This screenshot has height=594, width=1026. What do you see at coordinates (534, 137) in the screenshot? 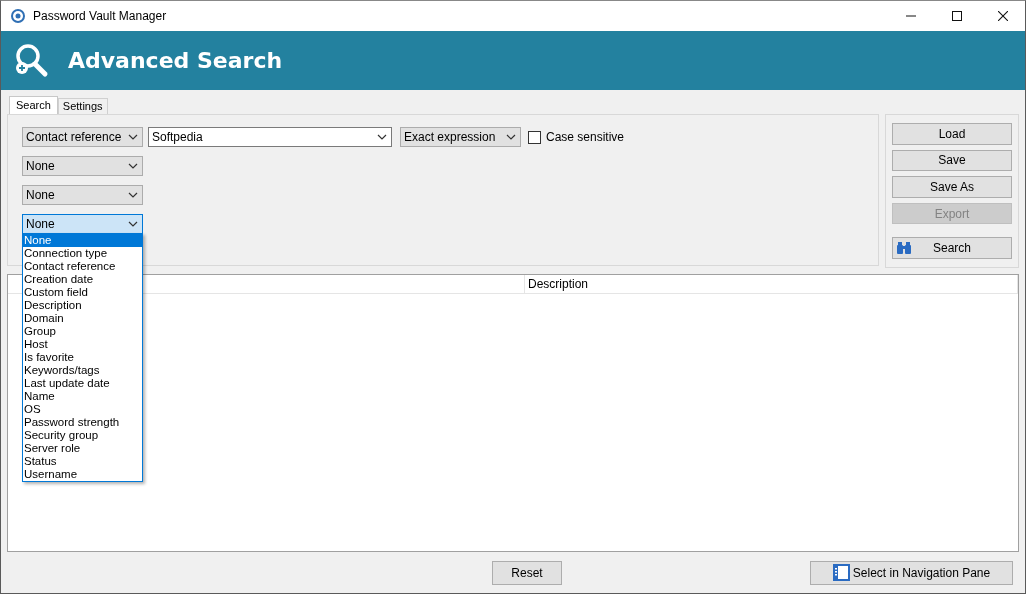
I see `case-checkbox` at bounding box center [534, 137].